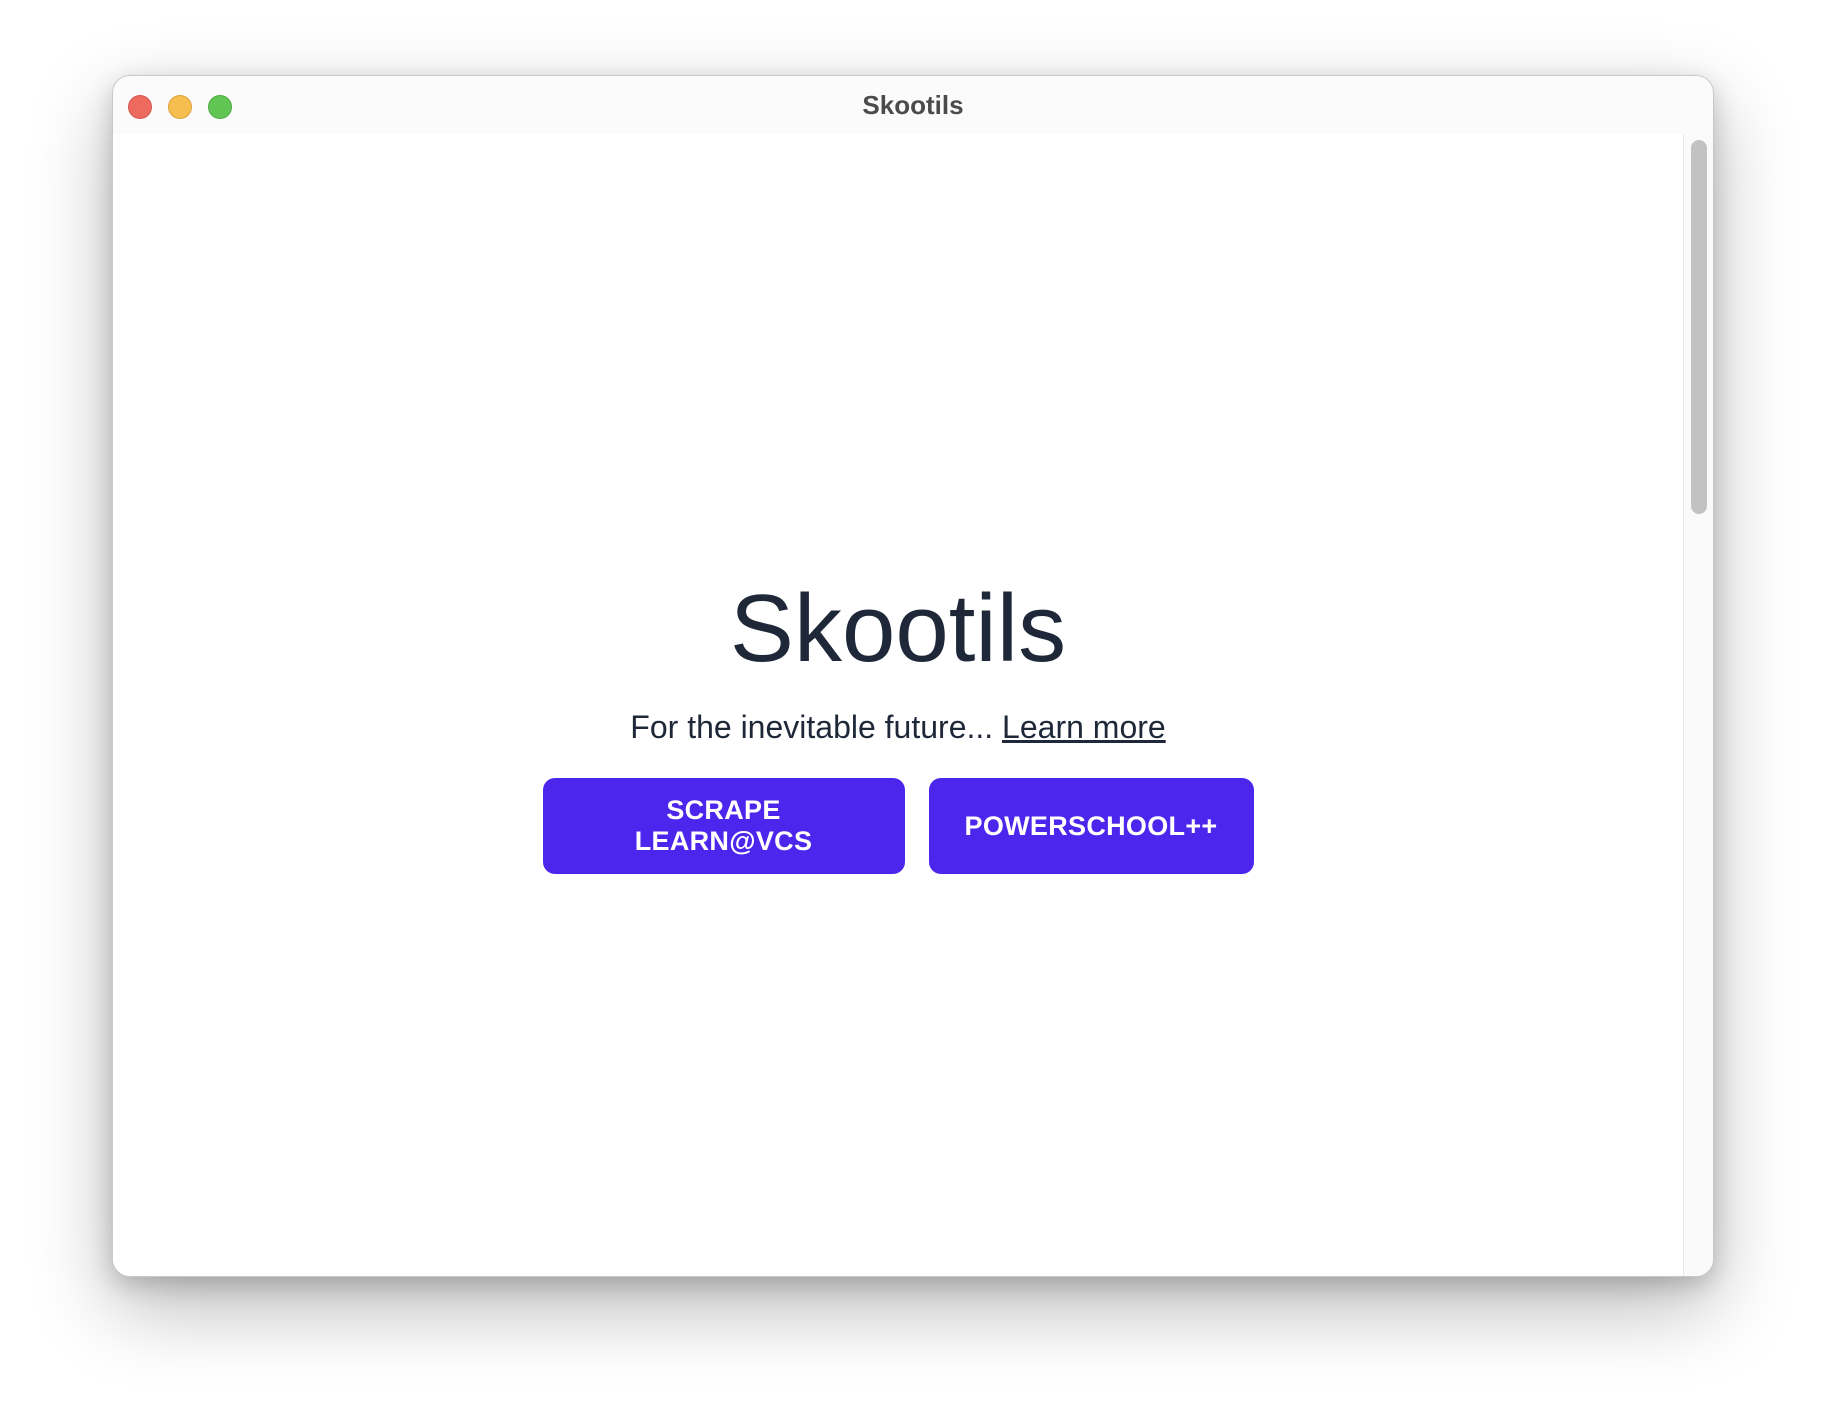 This screenshot has height=1424, width=1824. I want to click on window-title: Skootils, so click(913, 104).